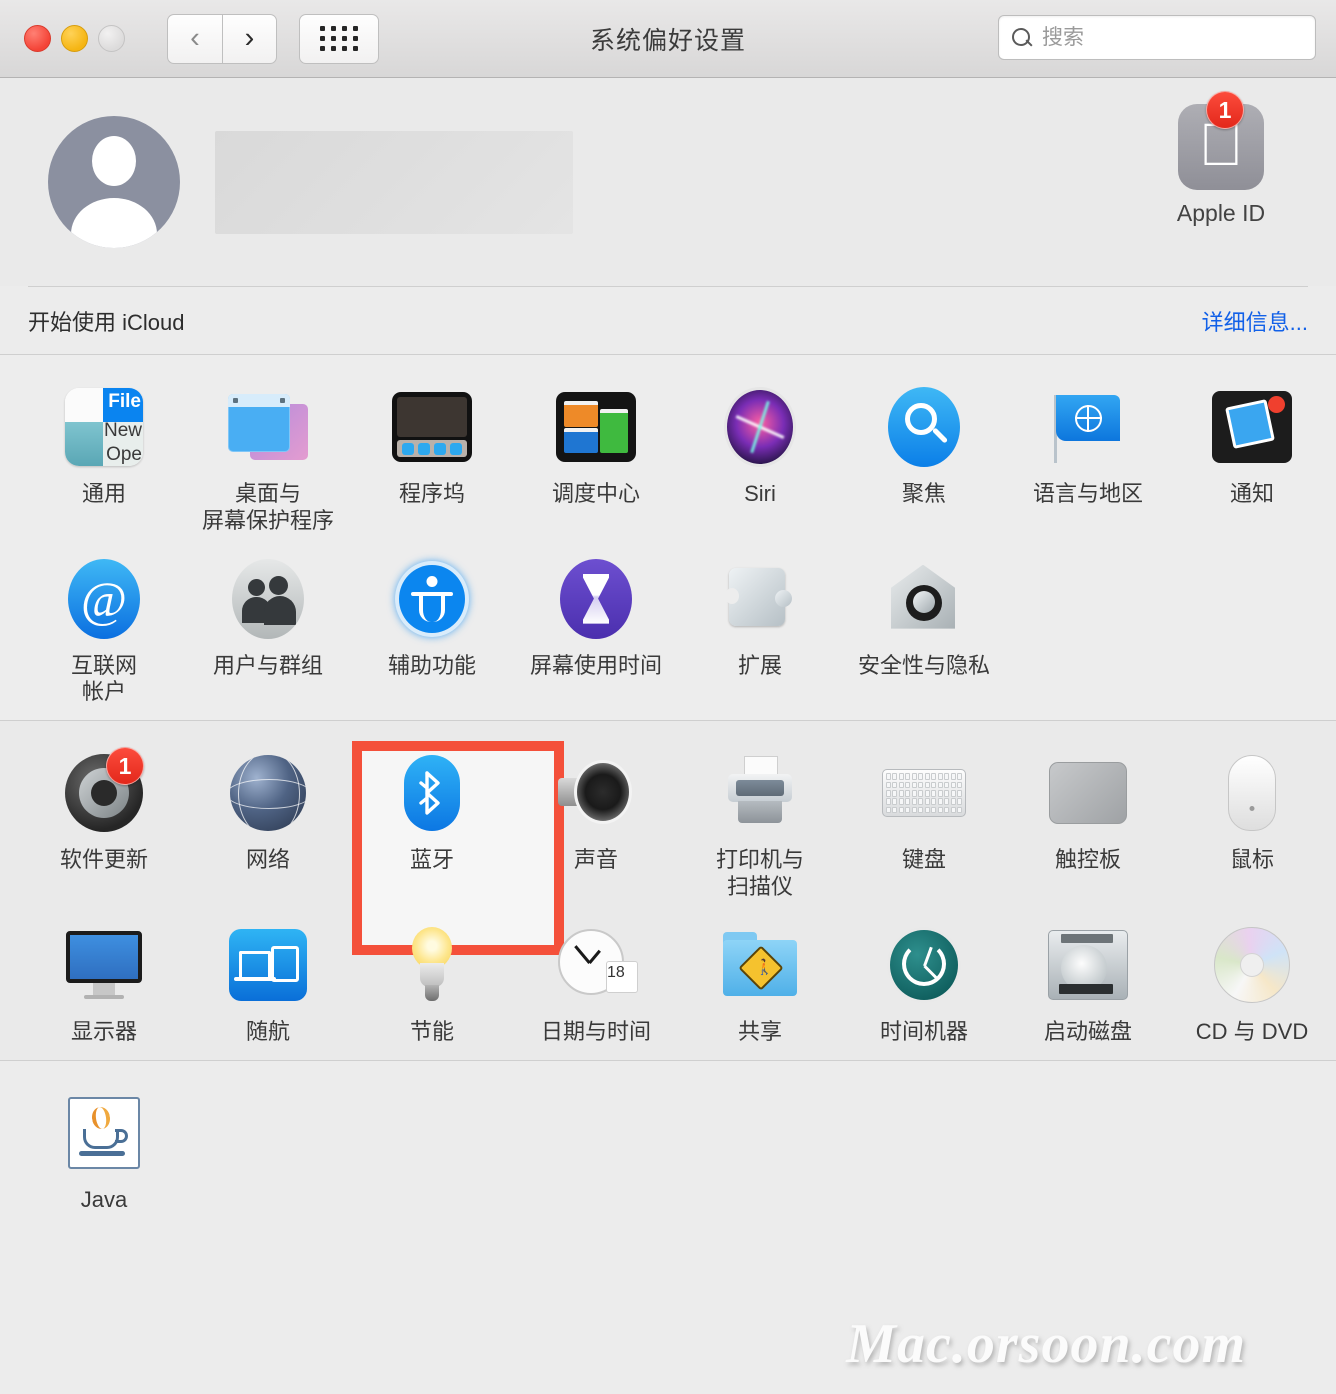 This screenshot has width=1336, height=1394. I want to click on navigation-buttons: ‹ ›, so click(222, 38).